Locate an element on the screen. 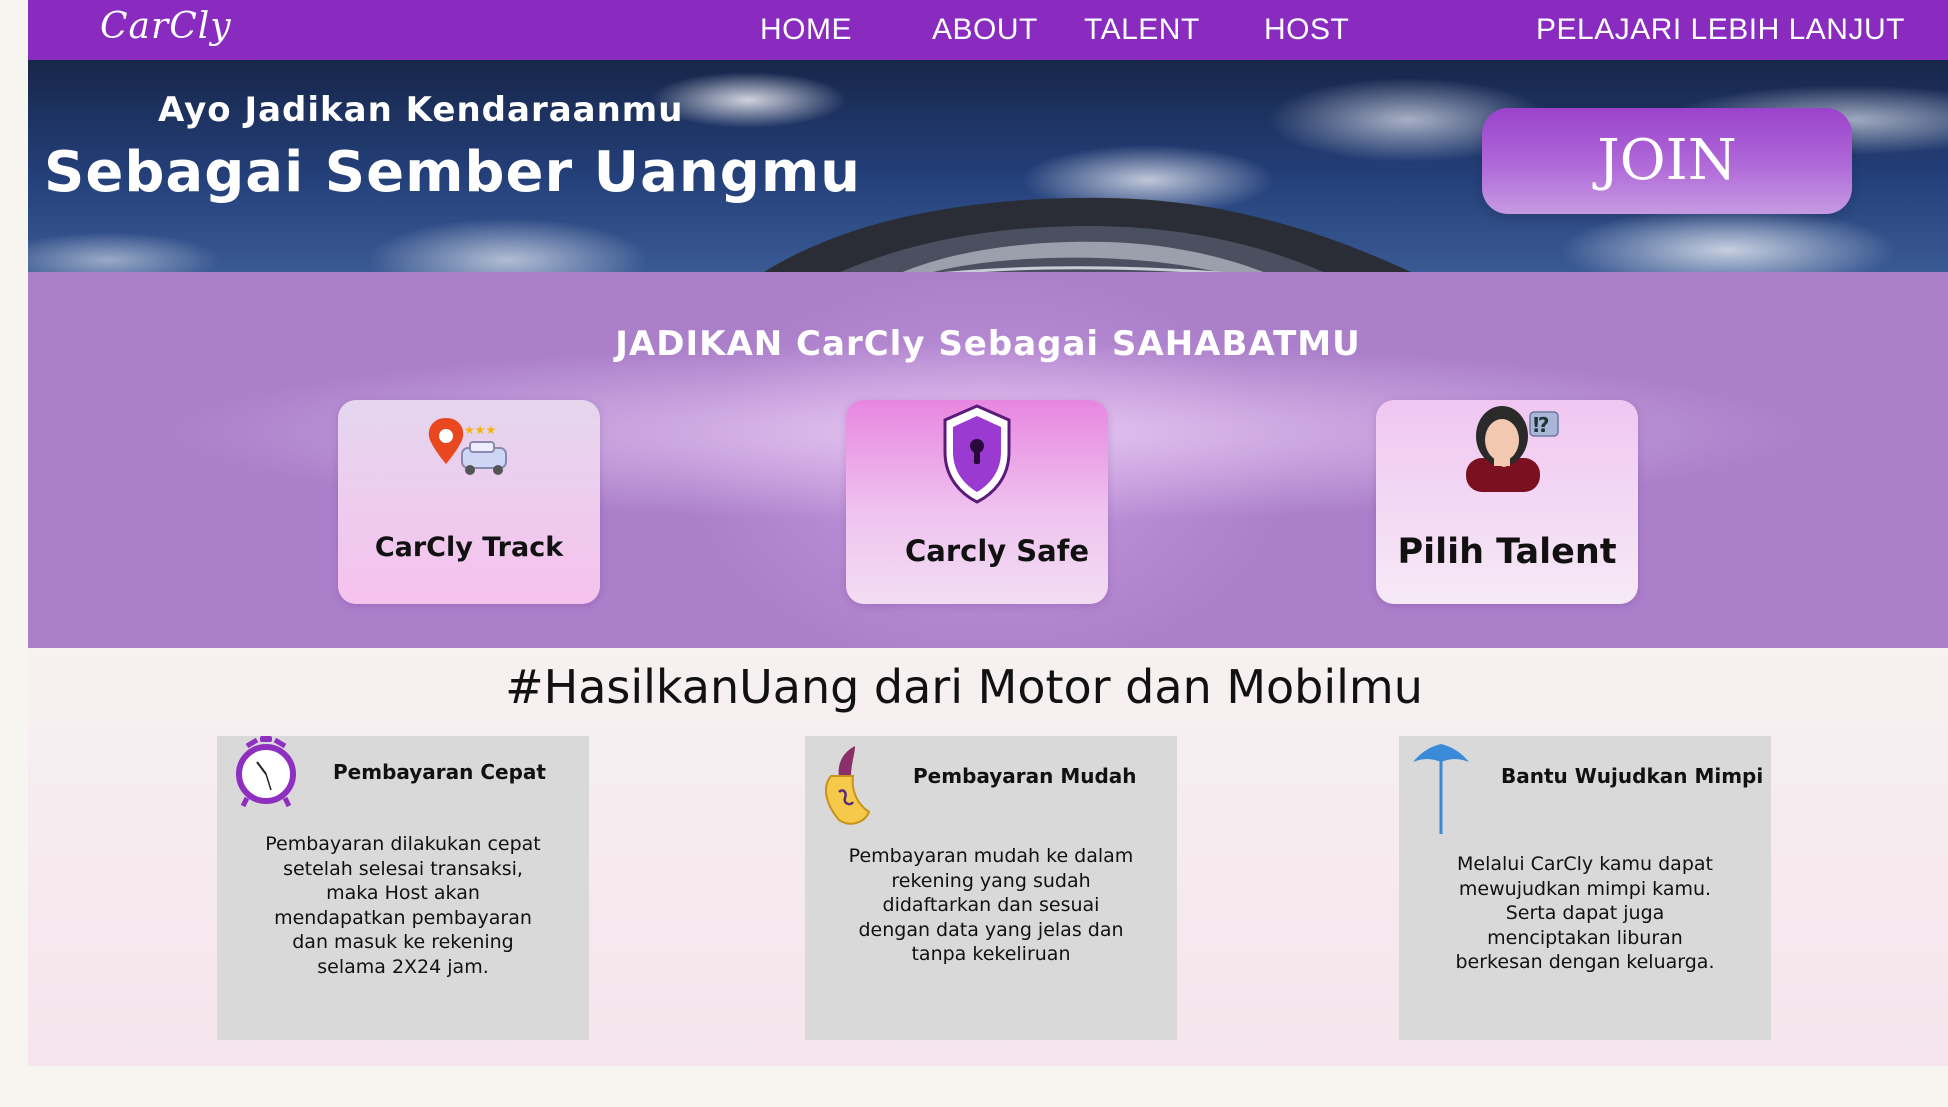  info-line: tanpa kekeliruan is located at coordinates (991, 954).